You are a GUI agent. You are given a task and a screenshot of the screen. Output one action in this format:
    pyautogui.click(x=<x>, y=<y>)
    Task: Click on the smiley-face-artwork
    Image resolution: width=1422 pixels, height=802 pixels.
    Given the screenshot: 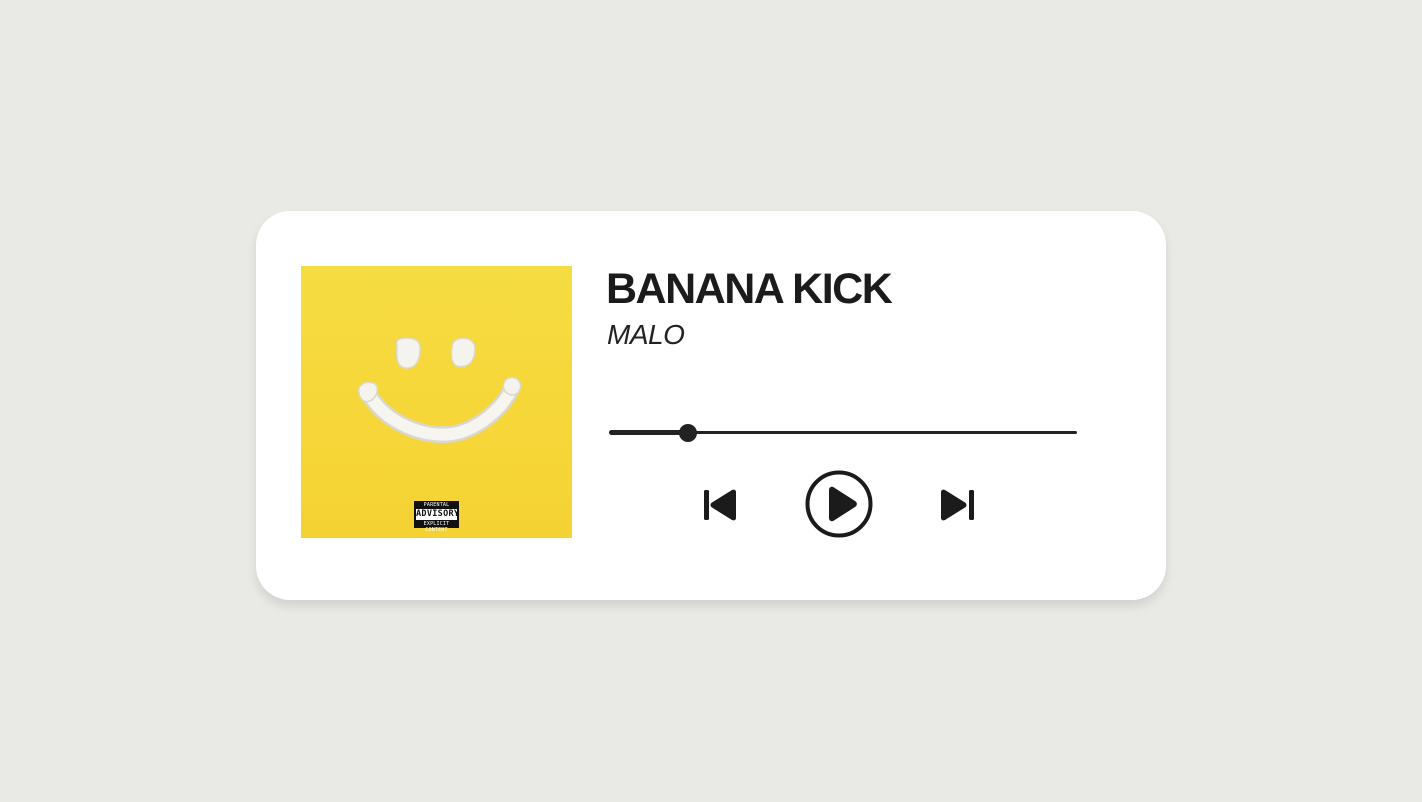 What is the action you would take?
    pyautogui.click(x=439, y=390)
    